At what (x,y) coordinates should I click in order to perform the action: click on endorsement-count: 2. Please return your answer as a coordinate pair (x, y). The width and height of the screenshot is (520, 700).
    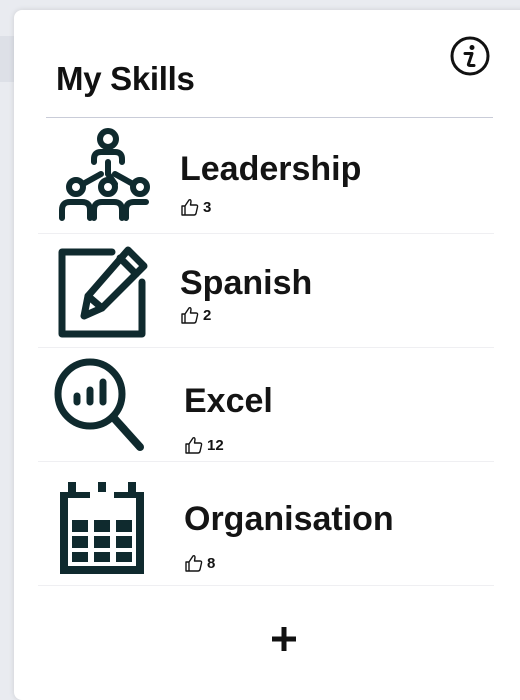
    Looking at the image, I should click on (195, 315).